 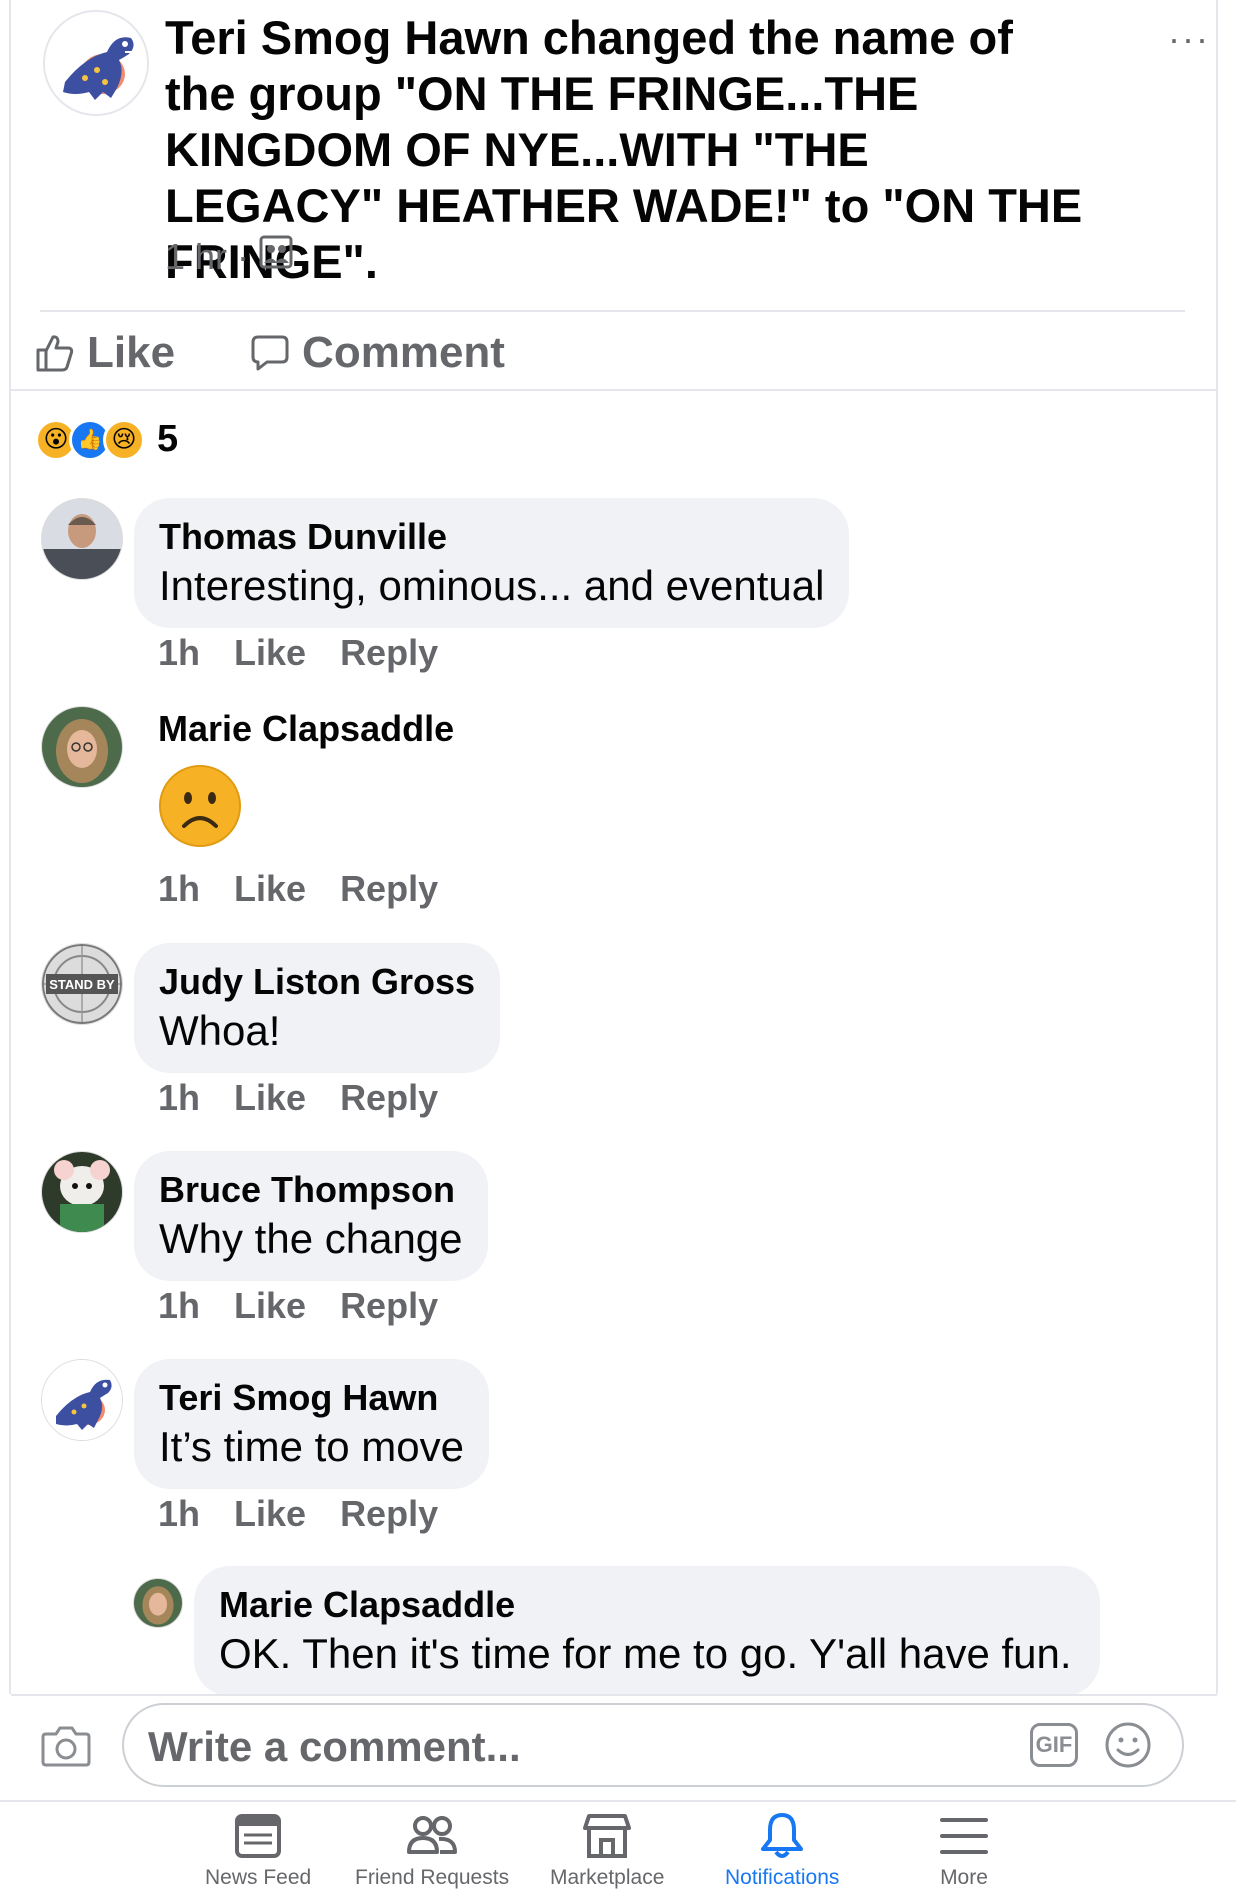 I want to click on tab-label: Marketplace, so click(x=607, y=1877).